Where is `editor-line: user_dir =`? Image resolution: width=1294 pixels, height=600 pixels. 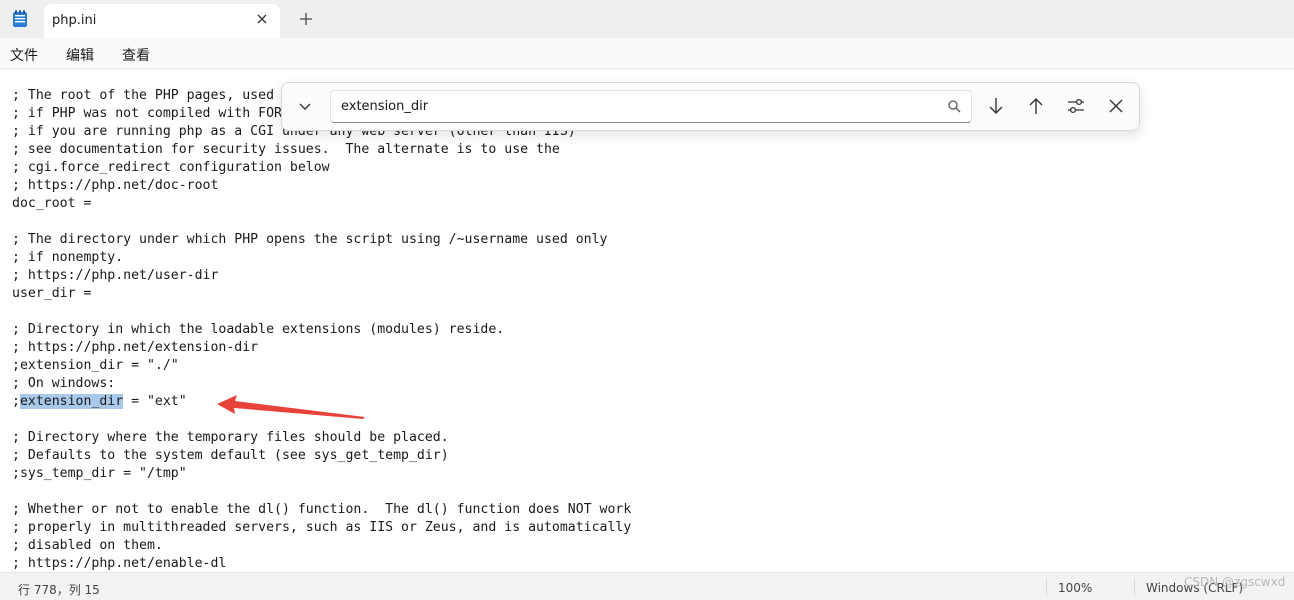 editor-line: user_dir = is located at coordinates (52, 293).